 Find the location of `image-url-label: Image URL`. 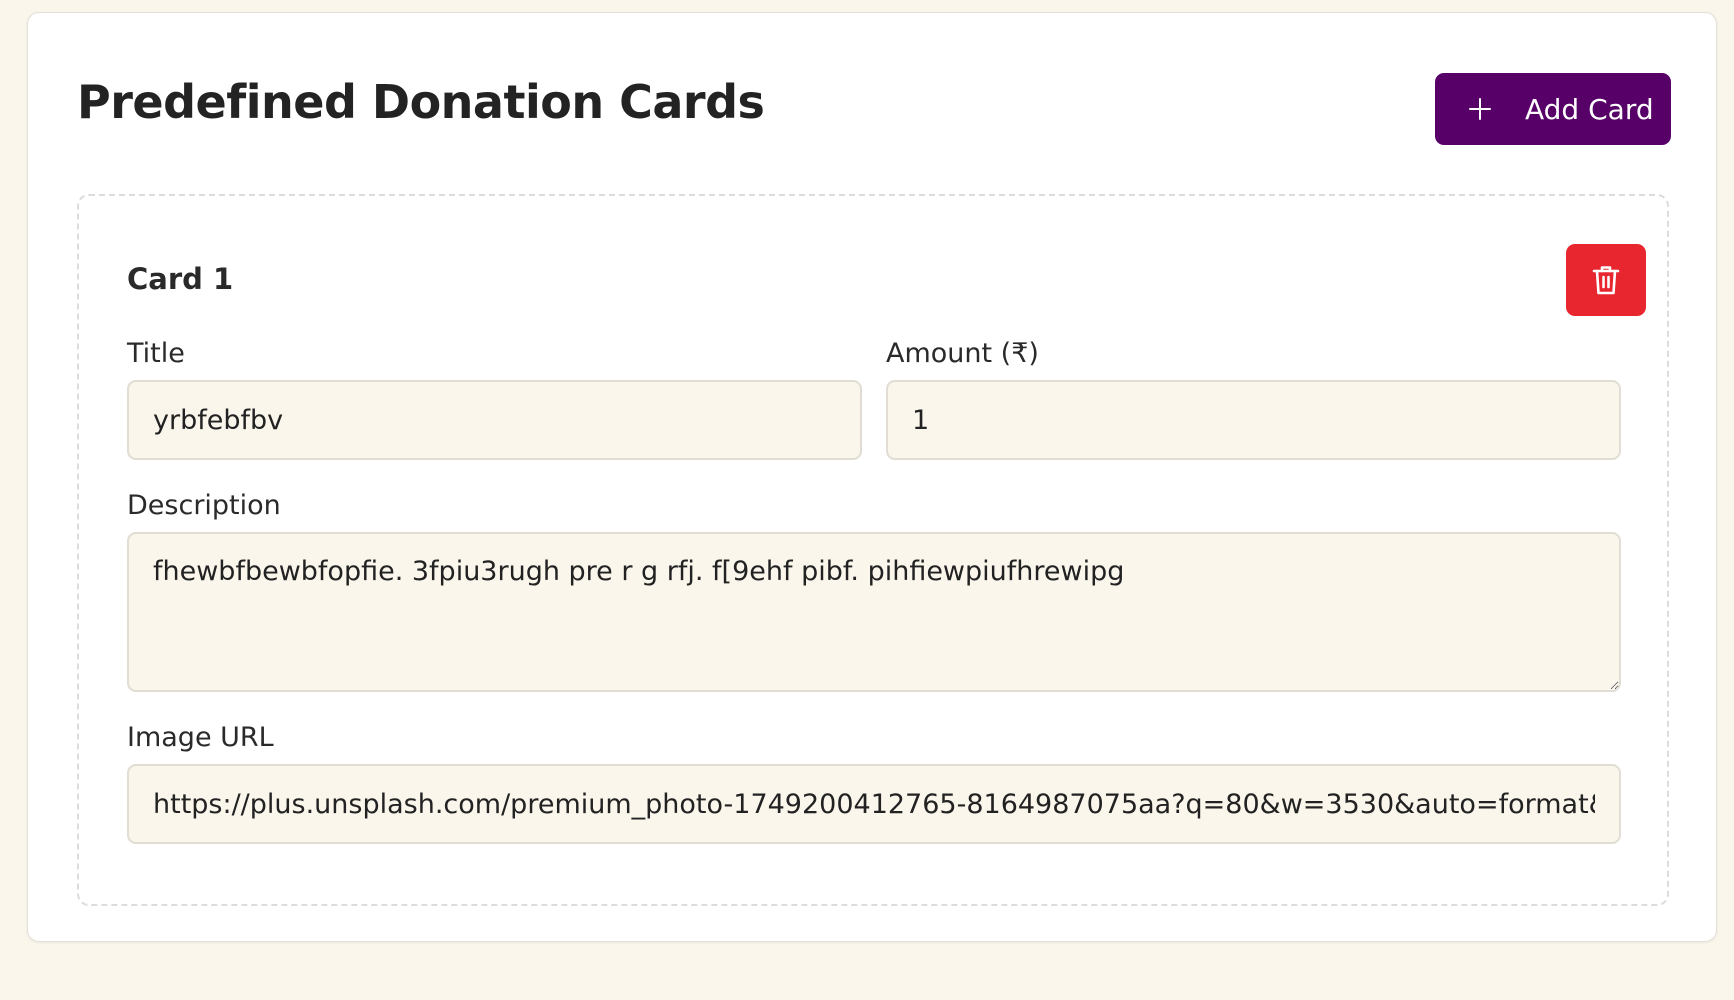

image-url-label: Image URL is located at coordinates (200, 737).